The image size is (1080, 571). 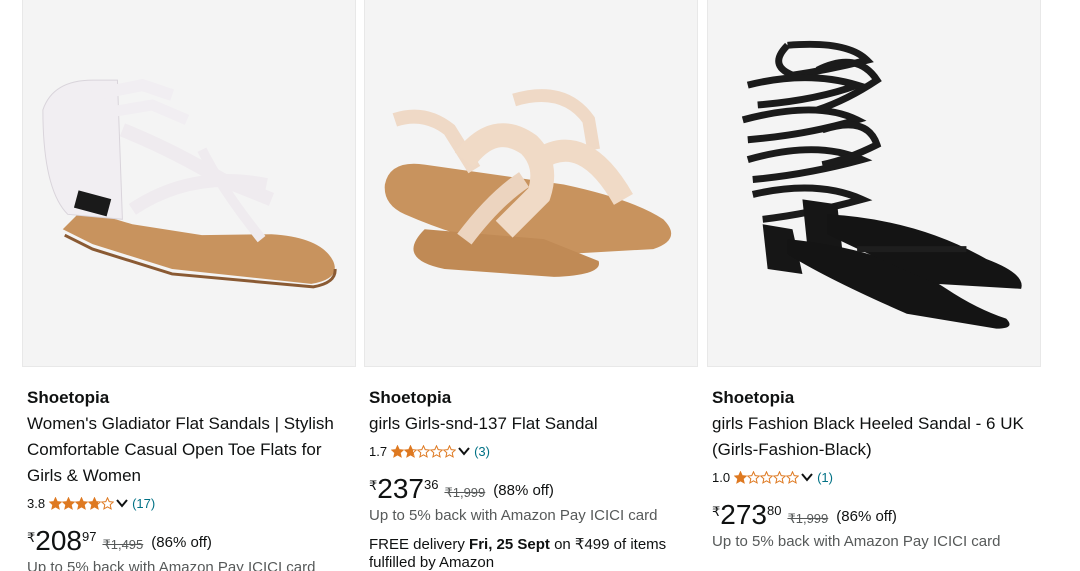 What do you see at coordinates (431, 484) in the screenshot?
I see `price-fraction: 36` at bounding box center [431, 484].